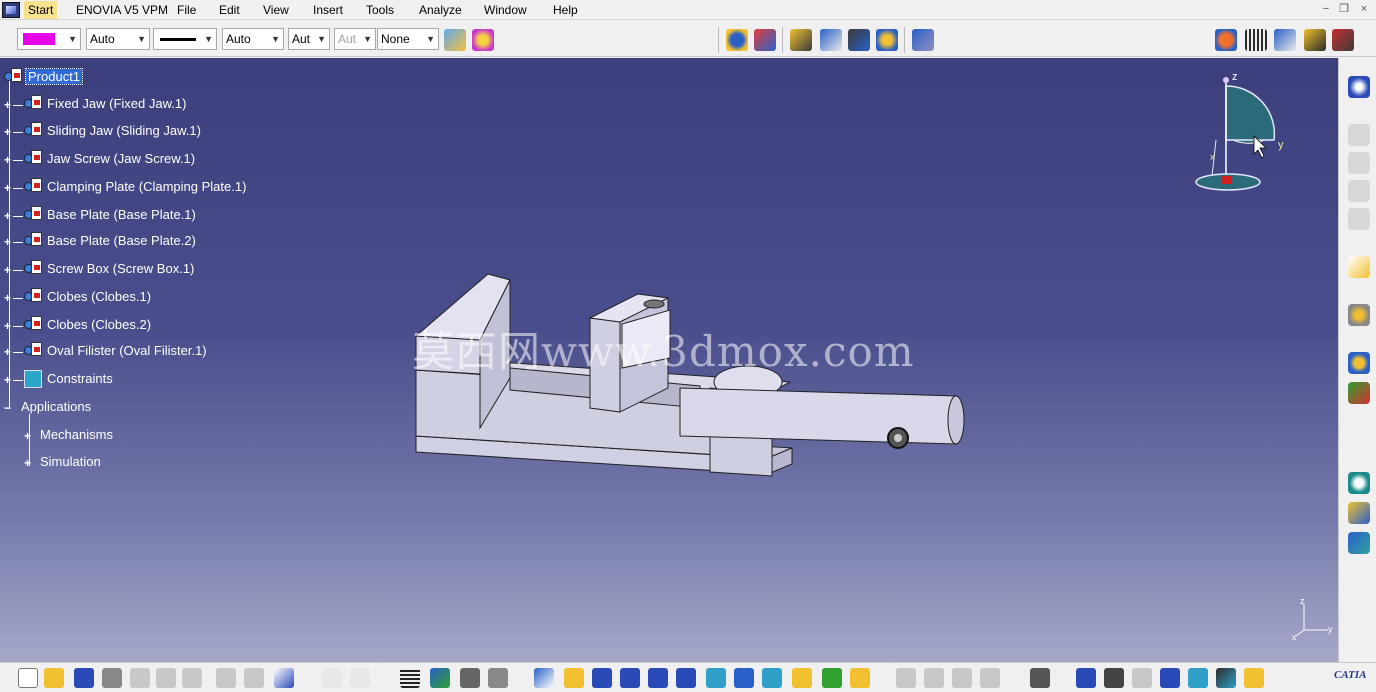 Image resolution: width=1376 pixels, height=692 pixels. Describe the element at coordinates (658, 678) in the screenshot. I see `zoom-in-icon` at that location.